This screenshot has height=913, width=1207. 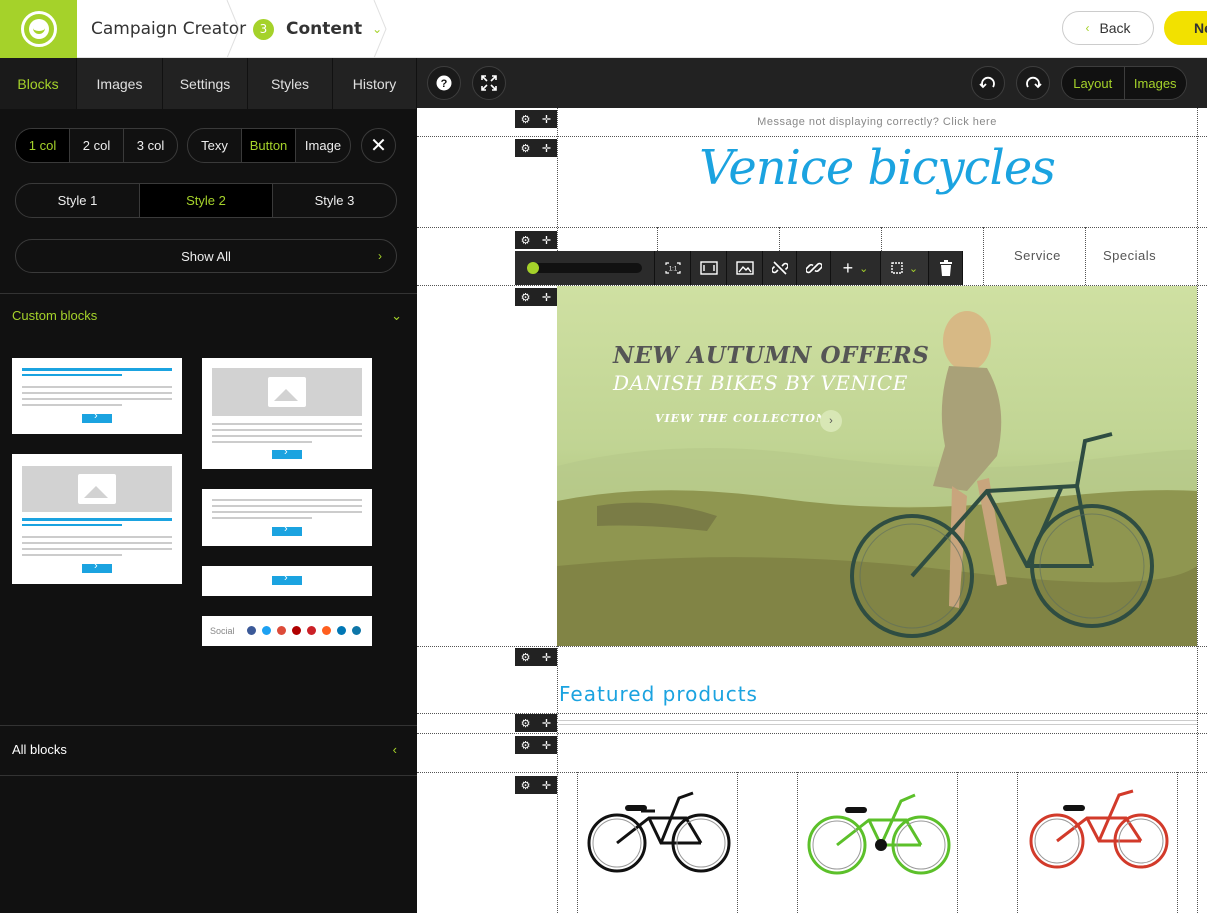 What do you see at coordinates (1033, 83) in the screenshot?
I see `redo-icon` at bounding box center [1033, 83].